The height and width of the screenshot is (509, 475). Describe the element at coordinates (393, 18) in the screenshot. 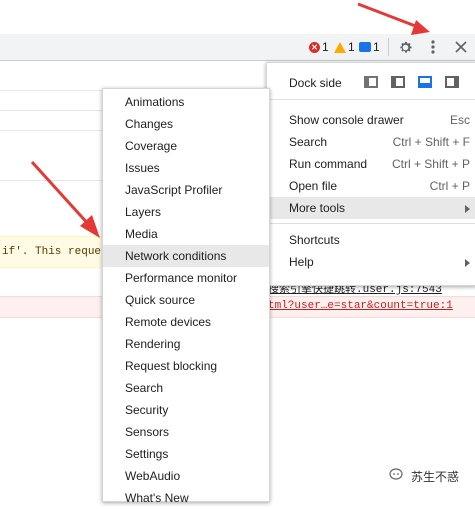

I see `arrow-to-kebab-menu` at that location.